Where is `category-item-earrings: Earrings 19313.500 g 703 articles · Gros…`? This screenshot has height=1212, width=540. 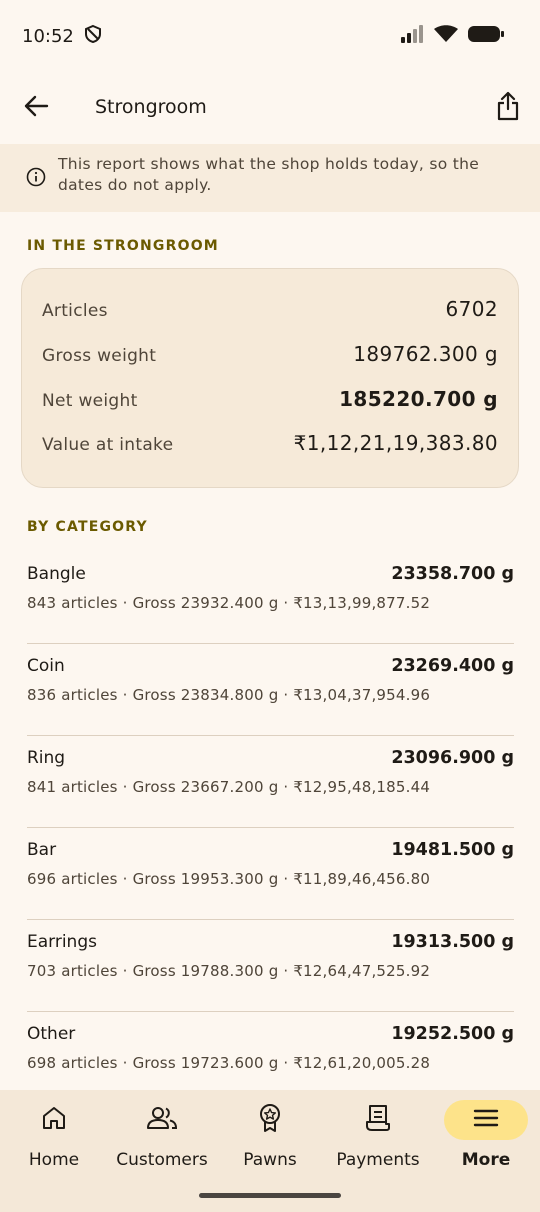 category-item-earrings: Earrings 19313.500 g 703 articles · Gros… is located at coordinates (270, 966).